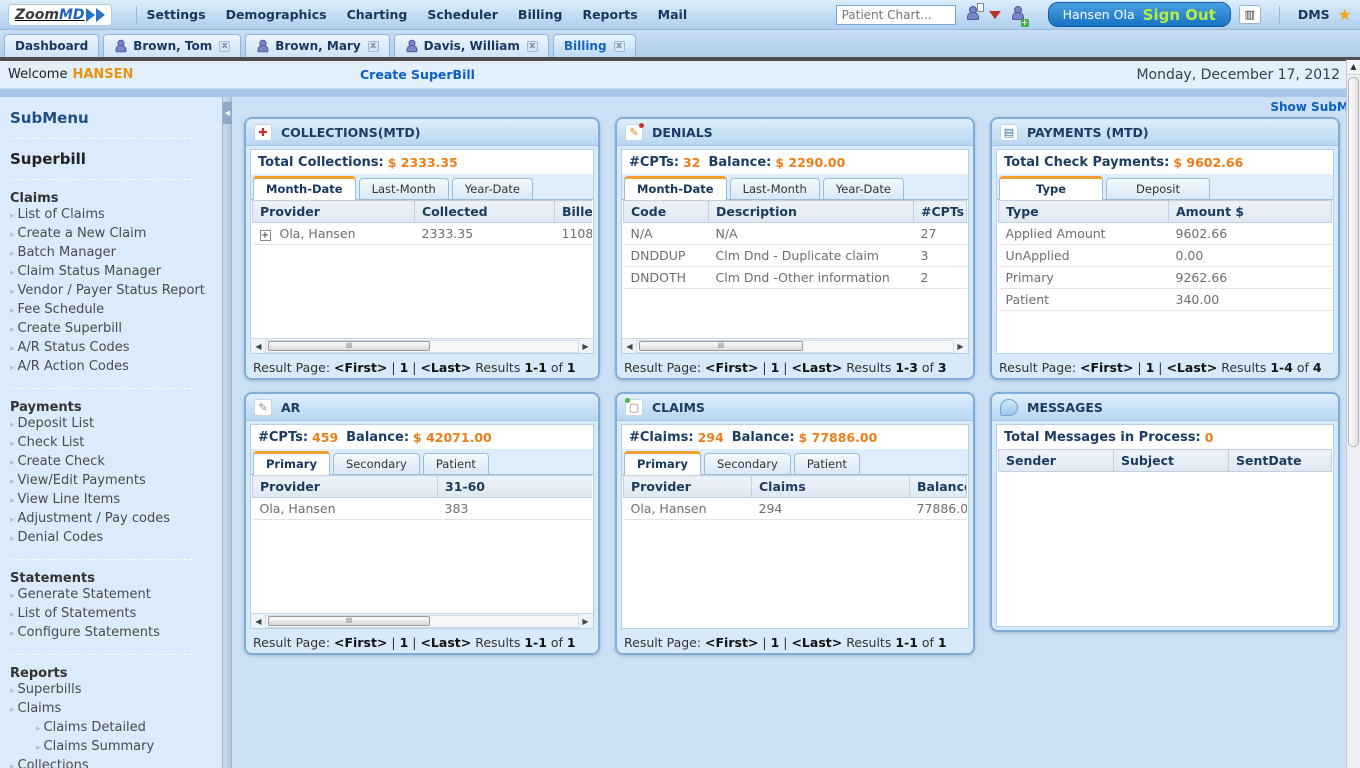 The image size is (1360, 768). Describe the element at coordinates (116, 272) in the screenshot. I see `sidebar-item-claim-status-manager: ▸ Claim Status Manager` at that location.